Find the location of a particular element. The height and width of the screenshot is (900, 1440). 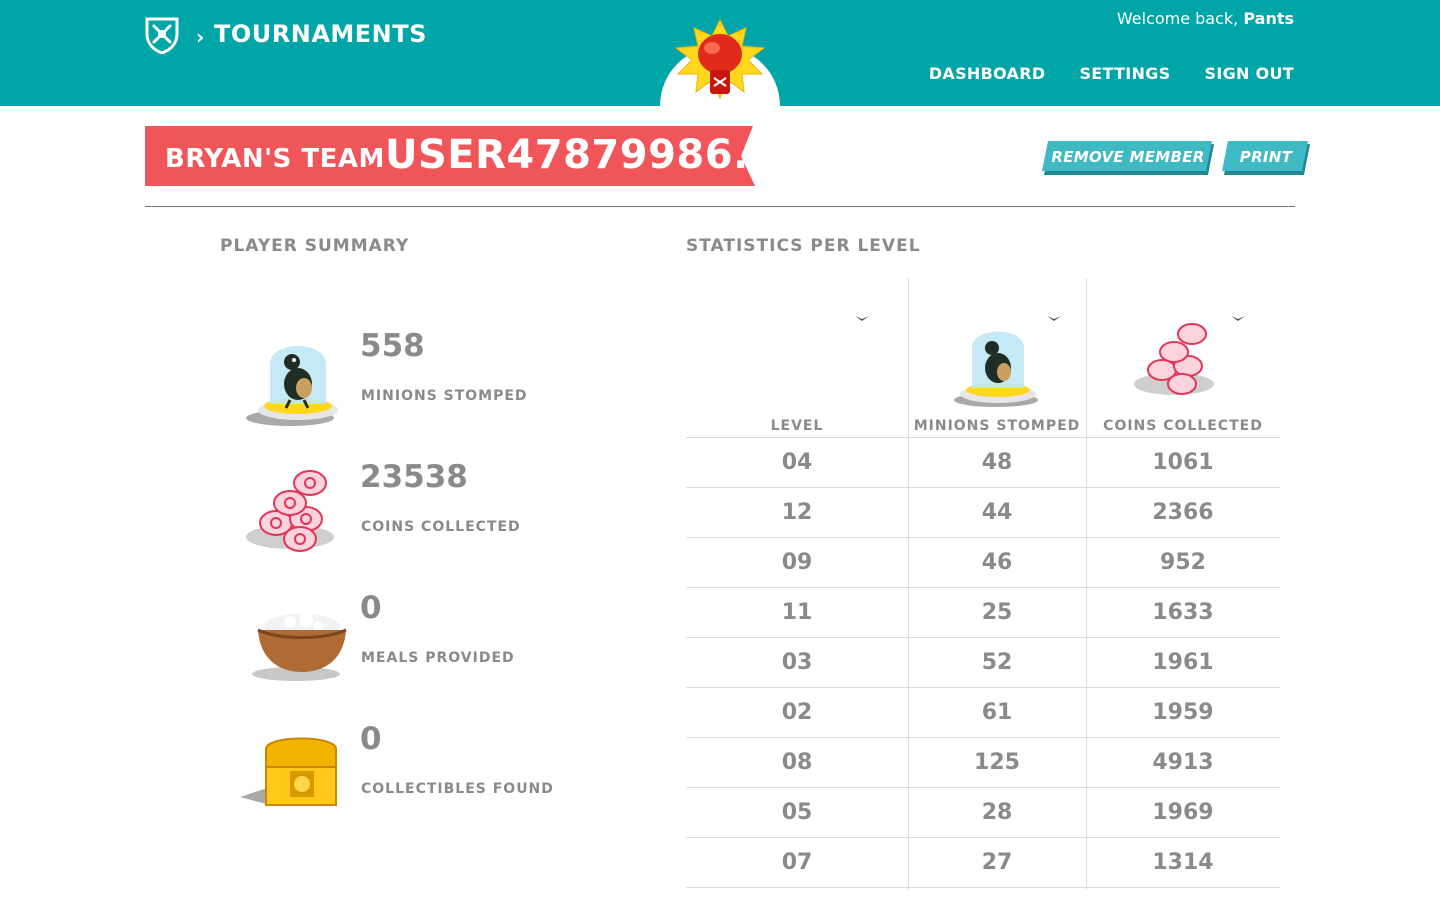

table-row: 11 25 1633 is located at coordinates (983, 613).